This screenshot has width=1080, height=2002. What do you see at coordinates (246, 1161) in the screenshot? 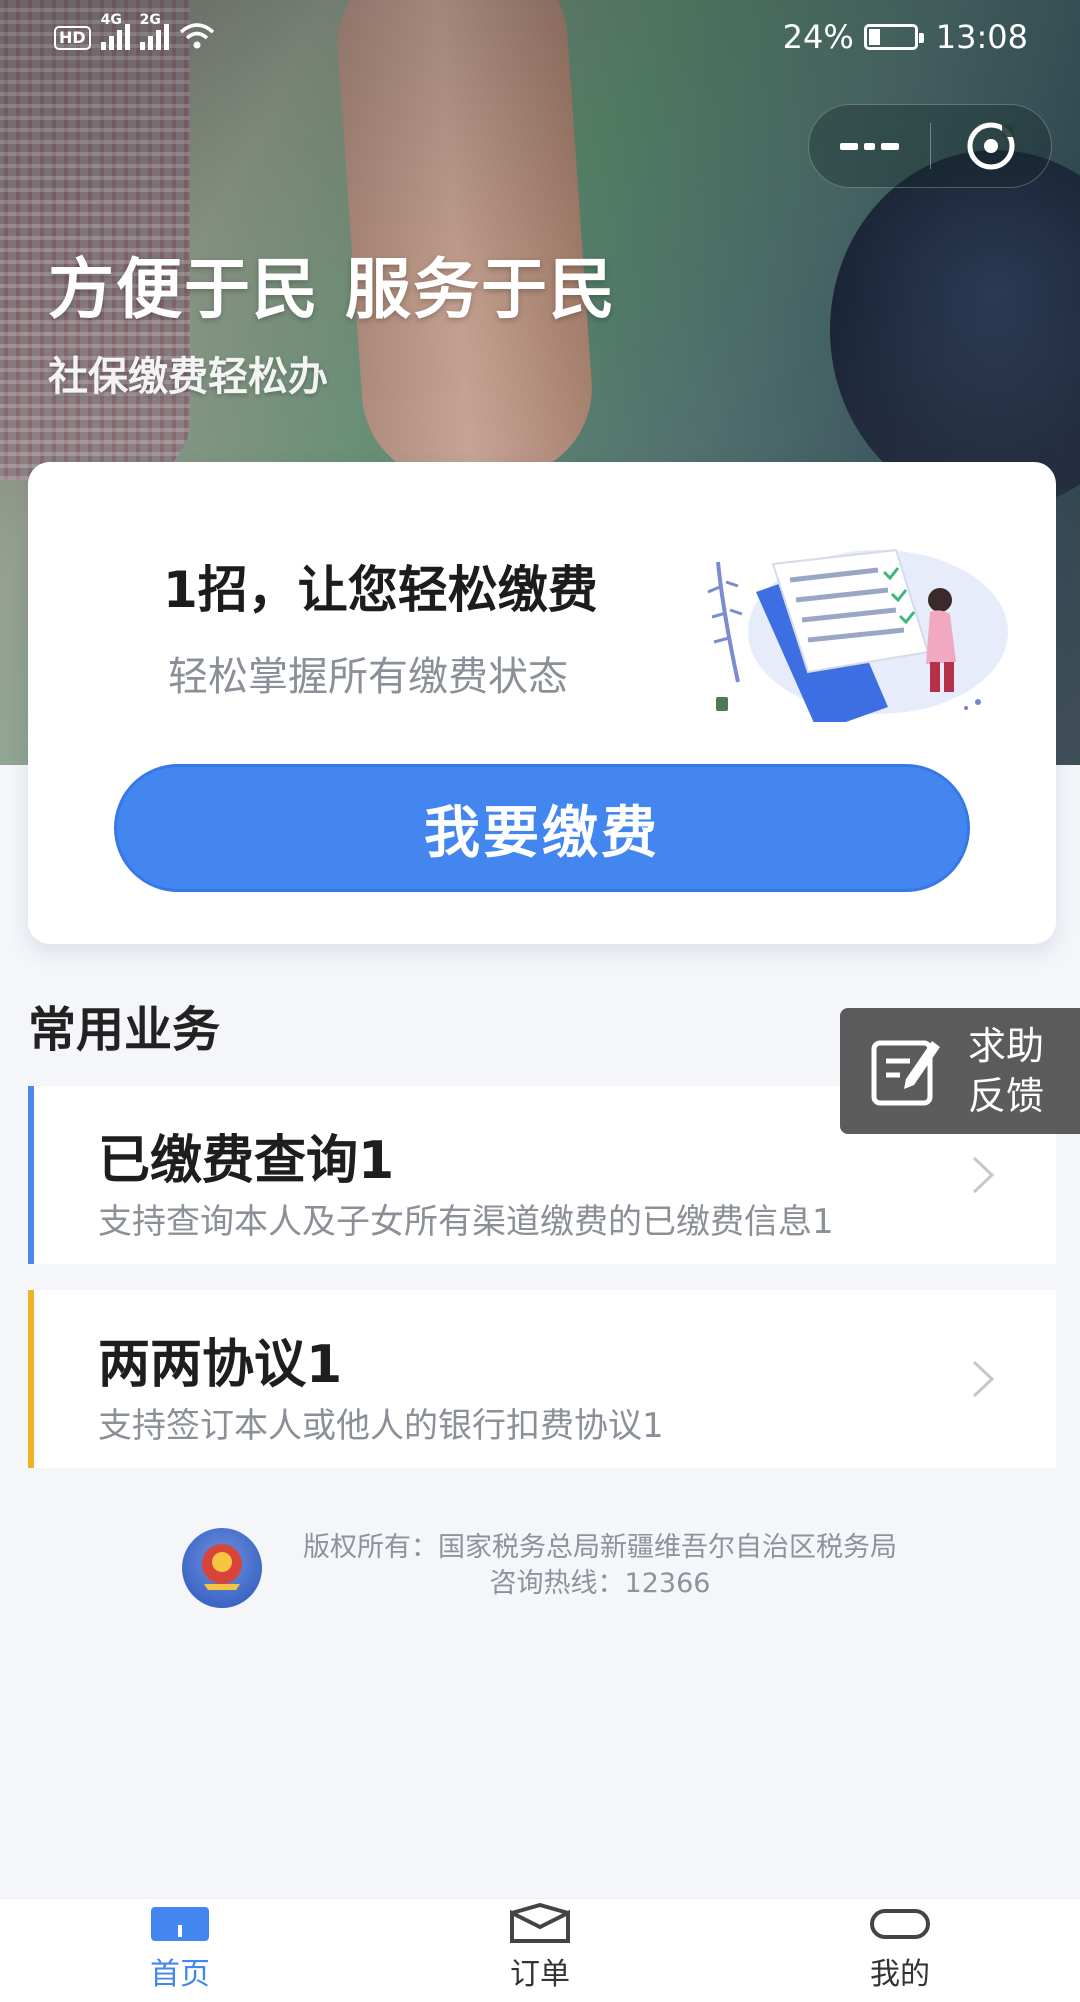
I see `service-title: 已缴费查询1` at bounding box center [246, 1161].